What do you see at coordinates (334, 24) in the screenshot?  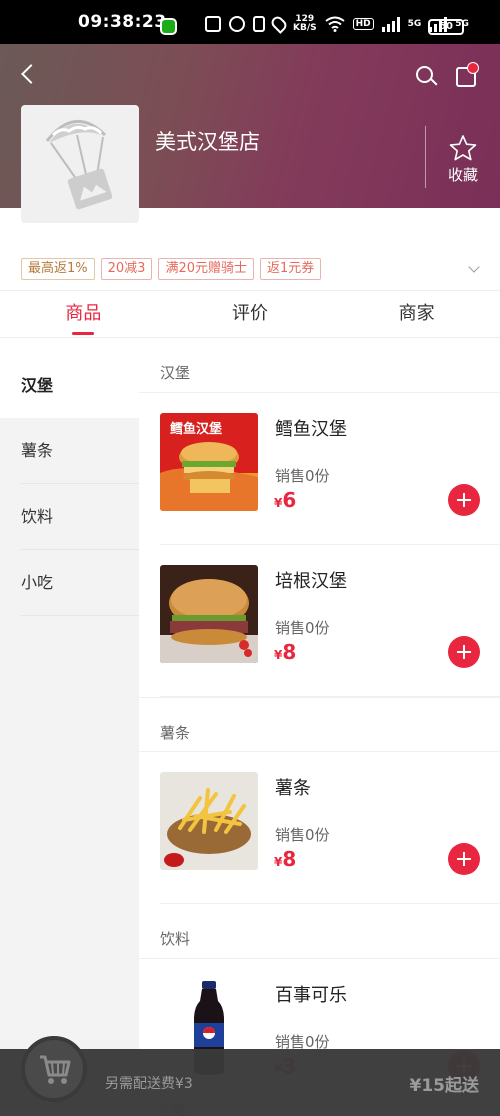 I see `wifi-icon` at bounding box center [334, 24].